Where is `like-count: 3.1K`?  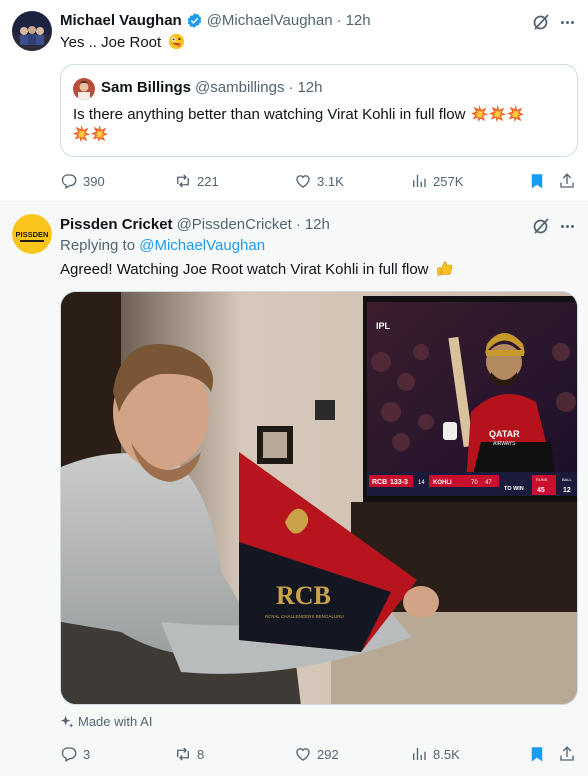
like-count: 3.1K is located at coordinates (330, 181).